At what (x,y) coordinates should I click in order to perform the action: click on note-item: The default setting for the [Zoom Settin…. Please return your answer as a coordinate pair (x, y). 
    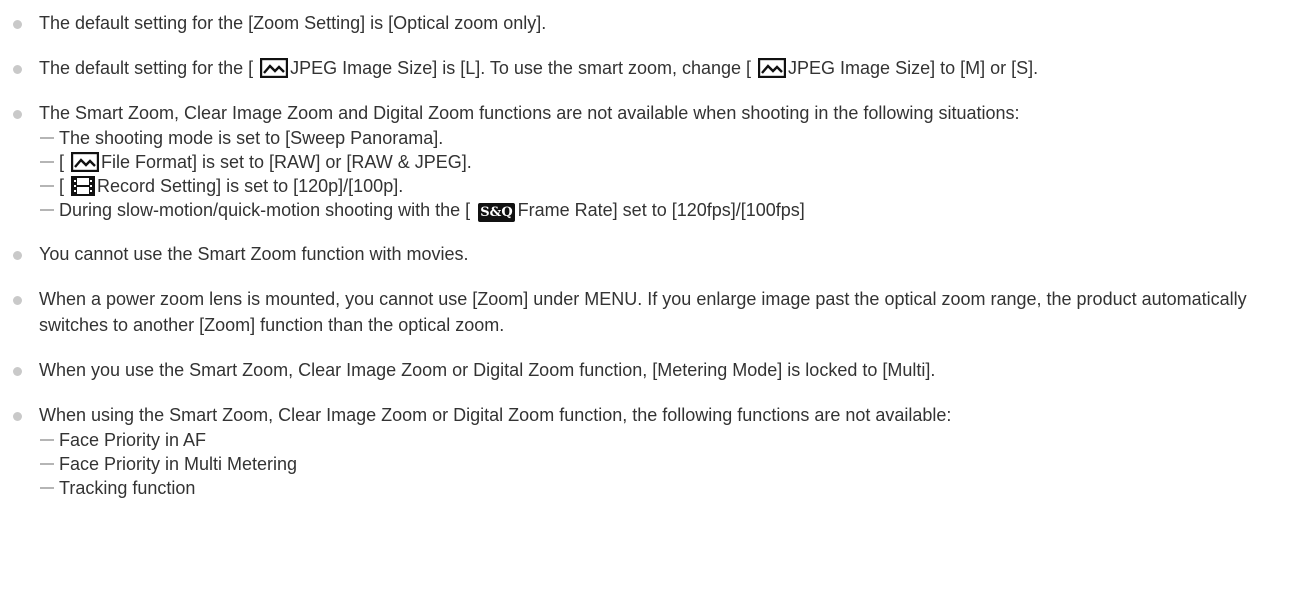
    Looking at the image, I should click on (652, 23).